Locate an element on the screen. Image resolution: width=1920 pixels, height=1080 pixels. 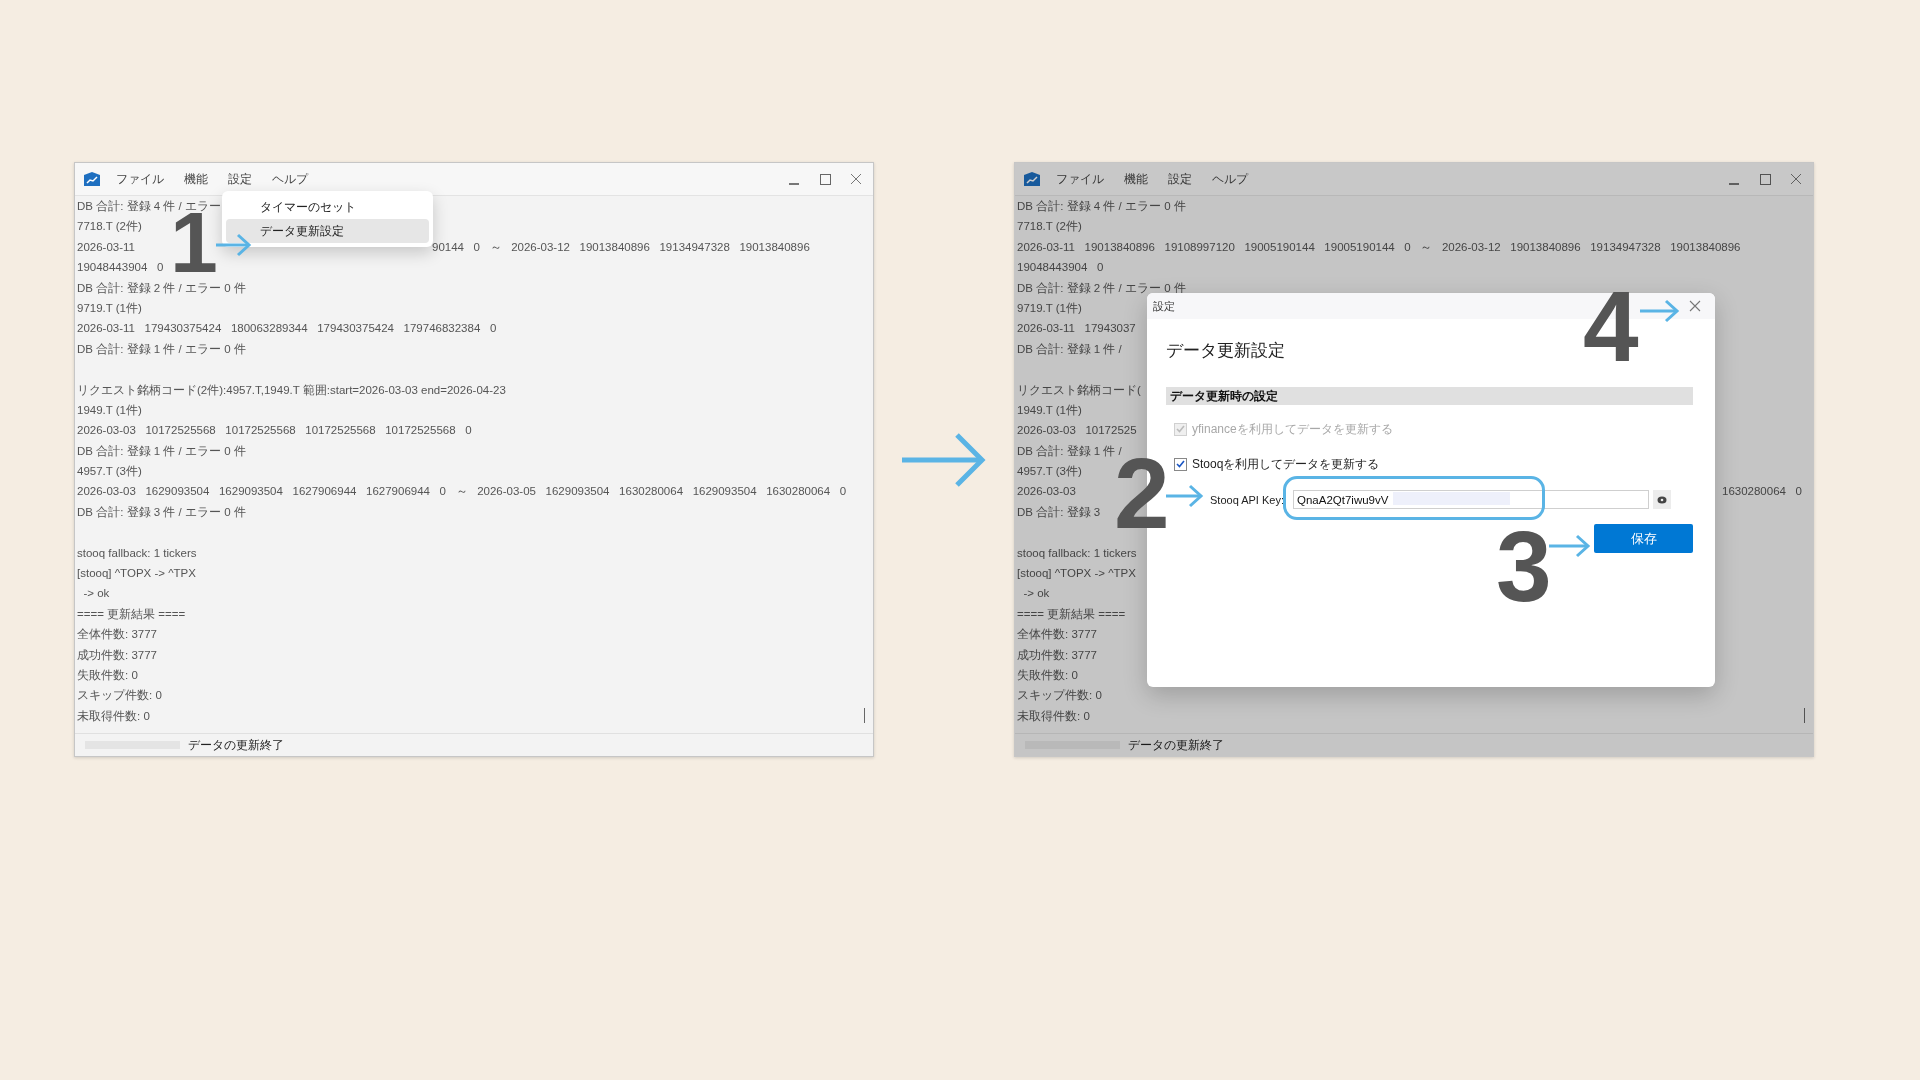
eye-icon is located at coordinates (1662, 499).